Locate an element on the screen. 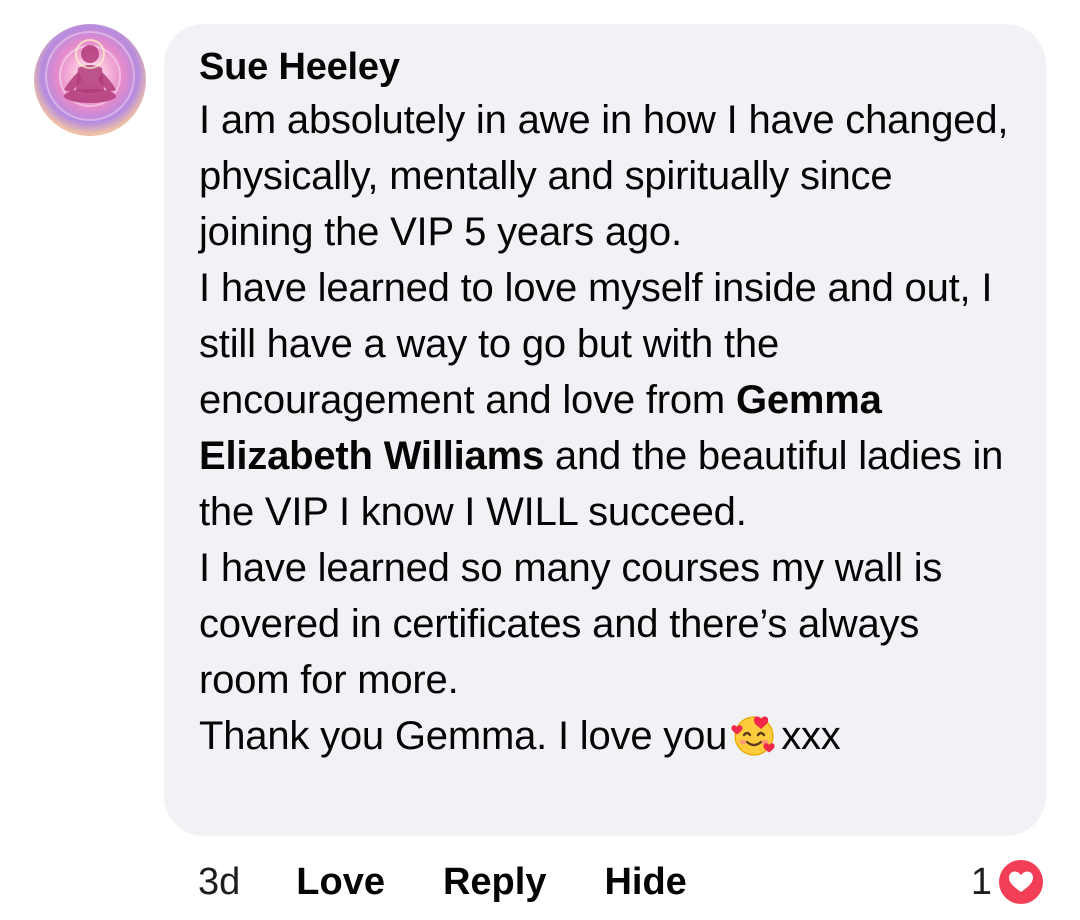 Image resolution: width=1080 pixels, height=920 pixels. reaction-summary: 1 is located at coordinates (1008, 882).